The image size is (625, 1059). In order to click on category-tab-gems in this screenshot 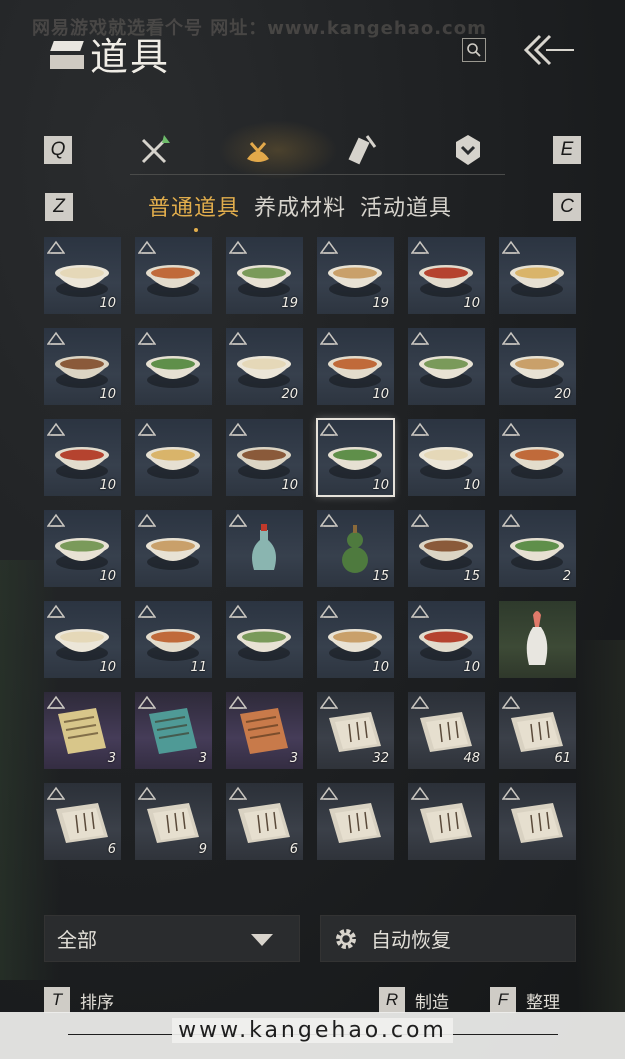, I will do `click(468, 150)`.